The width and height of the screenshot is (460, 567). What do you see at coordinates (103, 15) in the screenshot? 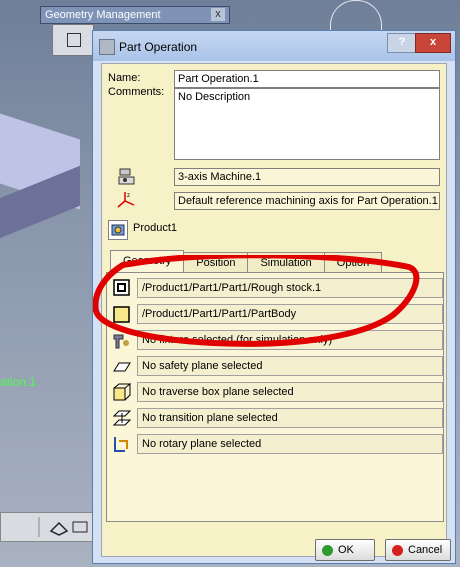
I see `geometry-management-title: Geometry Management` at bounding box center [103, 15].